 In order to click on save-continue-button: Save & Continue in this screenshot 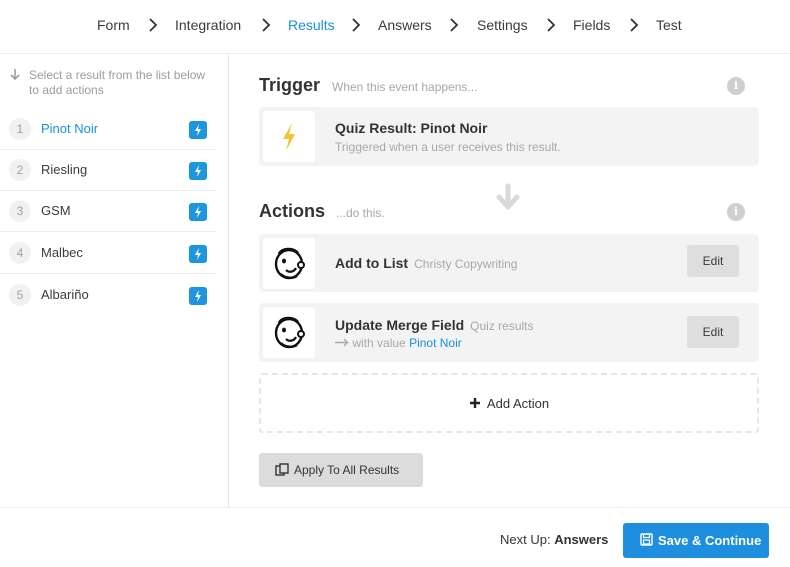, I will do `click(696, 540)`.